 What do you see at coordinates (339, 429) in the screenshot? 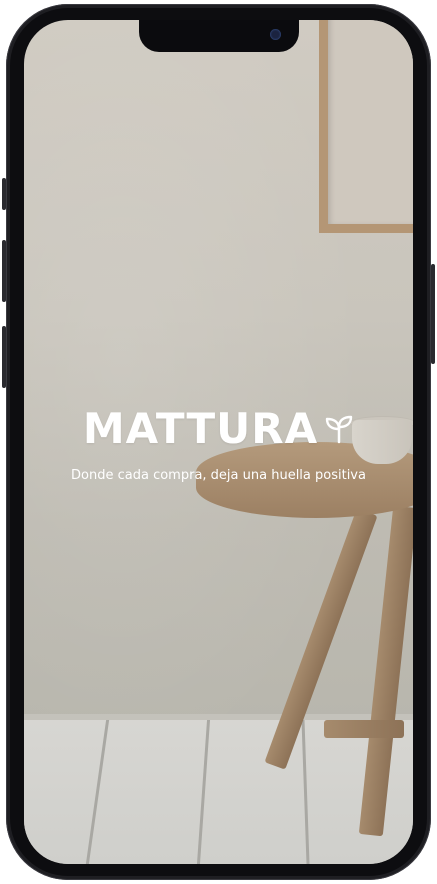
I see `sprout-icon` at bounding box center [339, 429].